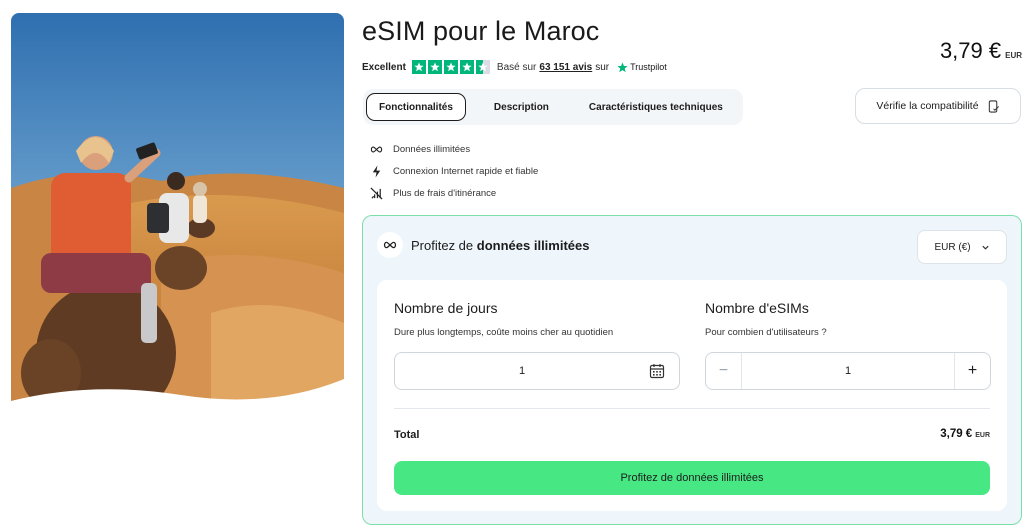 The image size is (1024, 530). What do you see at coordinates (384, 67) in the screenshot?
I see `rating-label: Excellent` at bounding box center [384, 67].